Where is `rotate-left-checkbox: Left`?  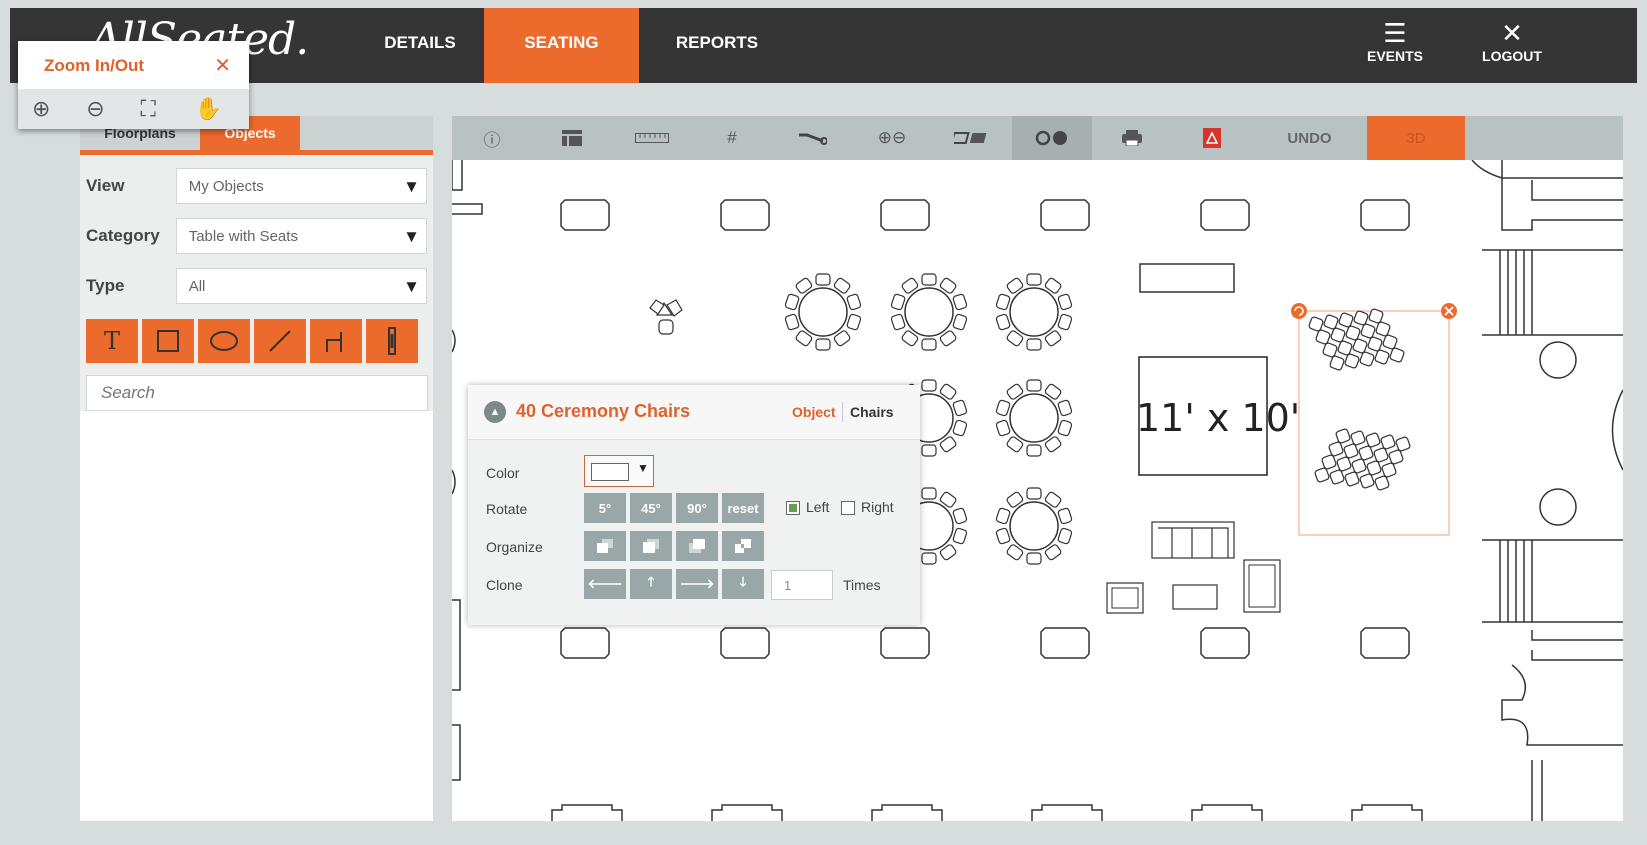 rotate-left-checkbox: Left is located at coordinates (808, 507).